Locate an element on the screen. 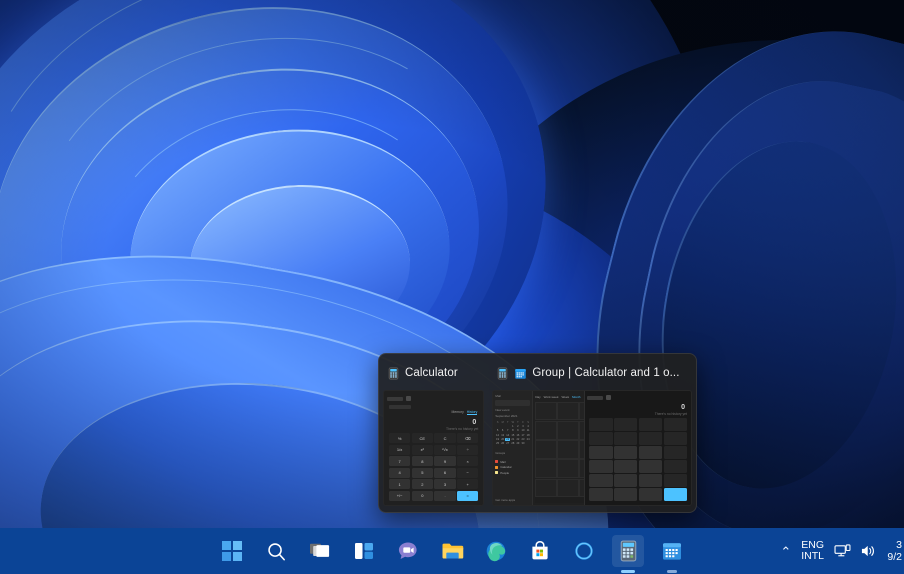 This screenshot has height=574, width=904. widgets-button is located at coordinates (364, 551).